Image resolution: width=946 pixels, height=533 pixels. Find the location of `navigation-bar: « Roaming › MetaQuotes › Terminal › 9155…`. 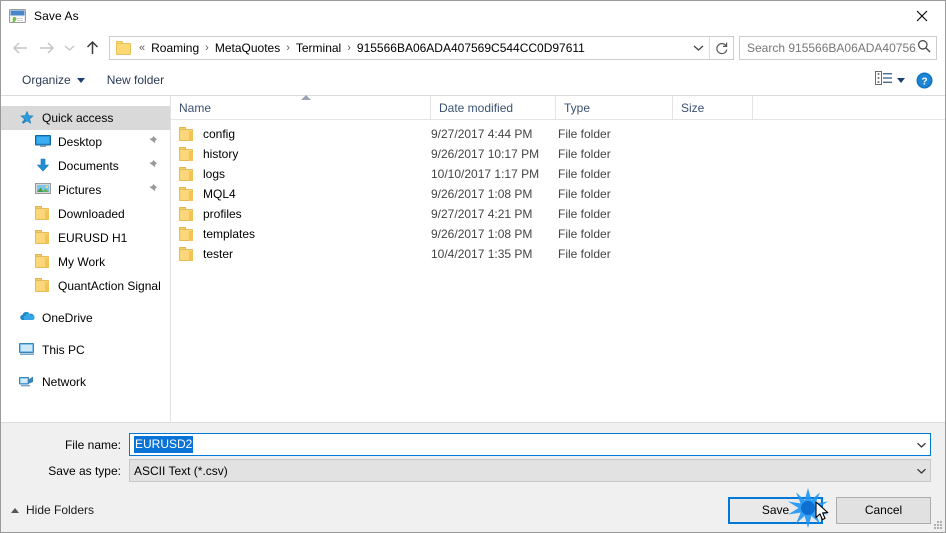

navigation-bar: « Roaming › MetaQuotes › Terminal › 9155… is located at coordinates (473, 48).